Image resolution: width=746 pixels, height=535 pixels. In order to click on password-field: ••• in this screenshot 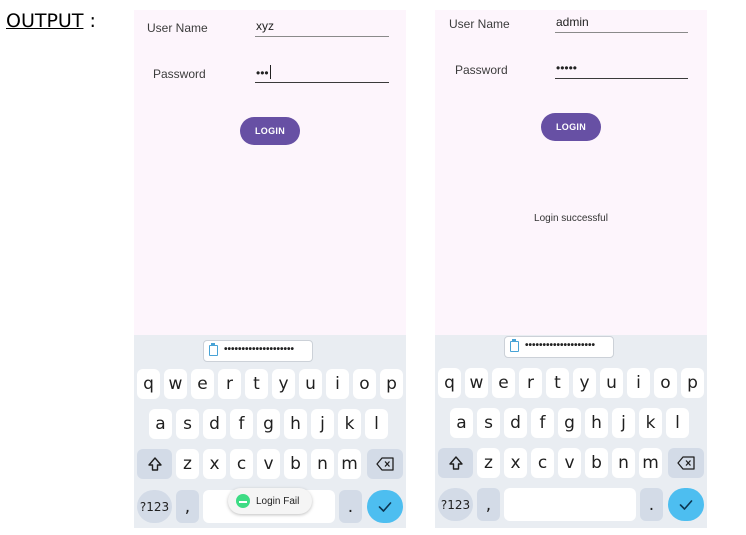, I will do `click(322, 73)`.